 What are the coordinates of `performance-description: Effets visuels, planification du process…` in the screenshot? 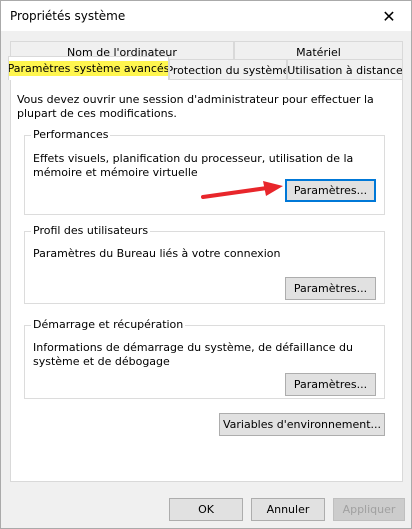 It's located at (193, 165).